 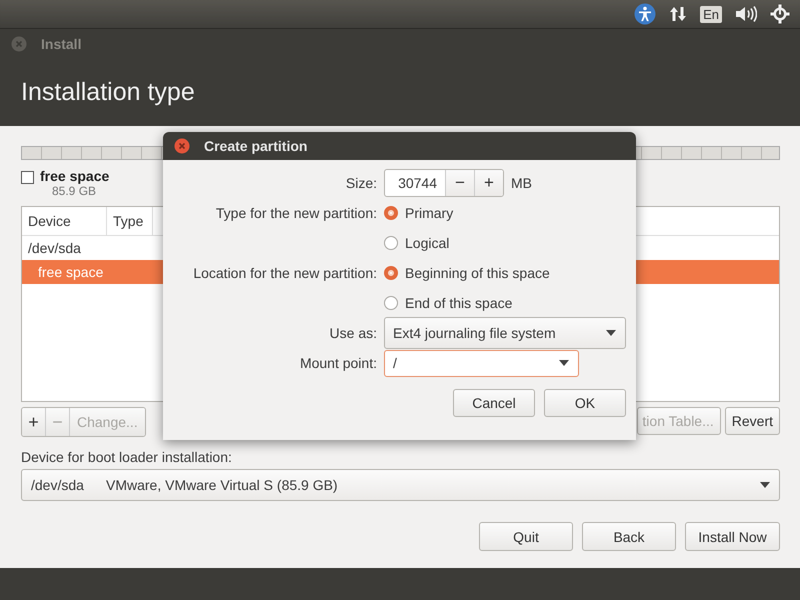 What do you see at coordinates (505, 333) in the screenshot?
I see `use-as-combo: Ext4 journaling file system` at bounding box center [505, 333].